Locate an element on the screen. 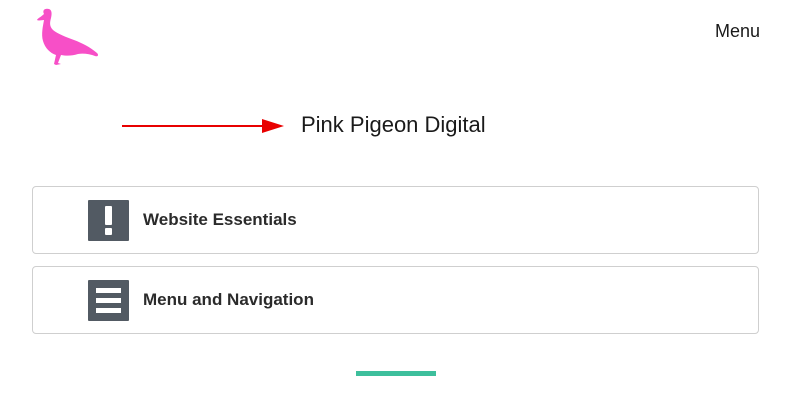 This screenshot has height=401, width=794. card-label: Menu and Navigation is located at coordinates (228, 299).